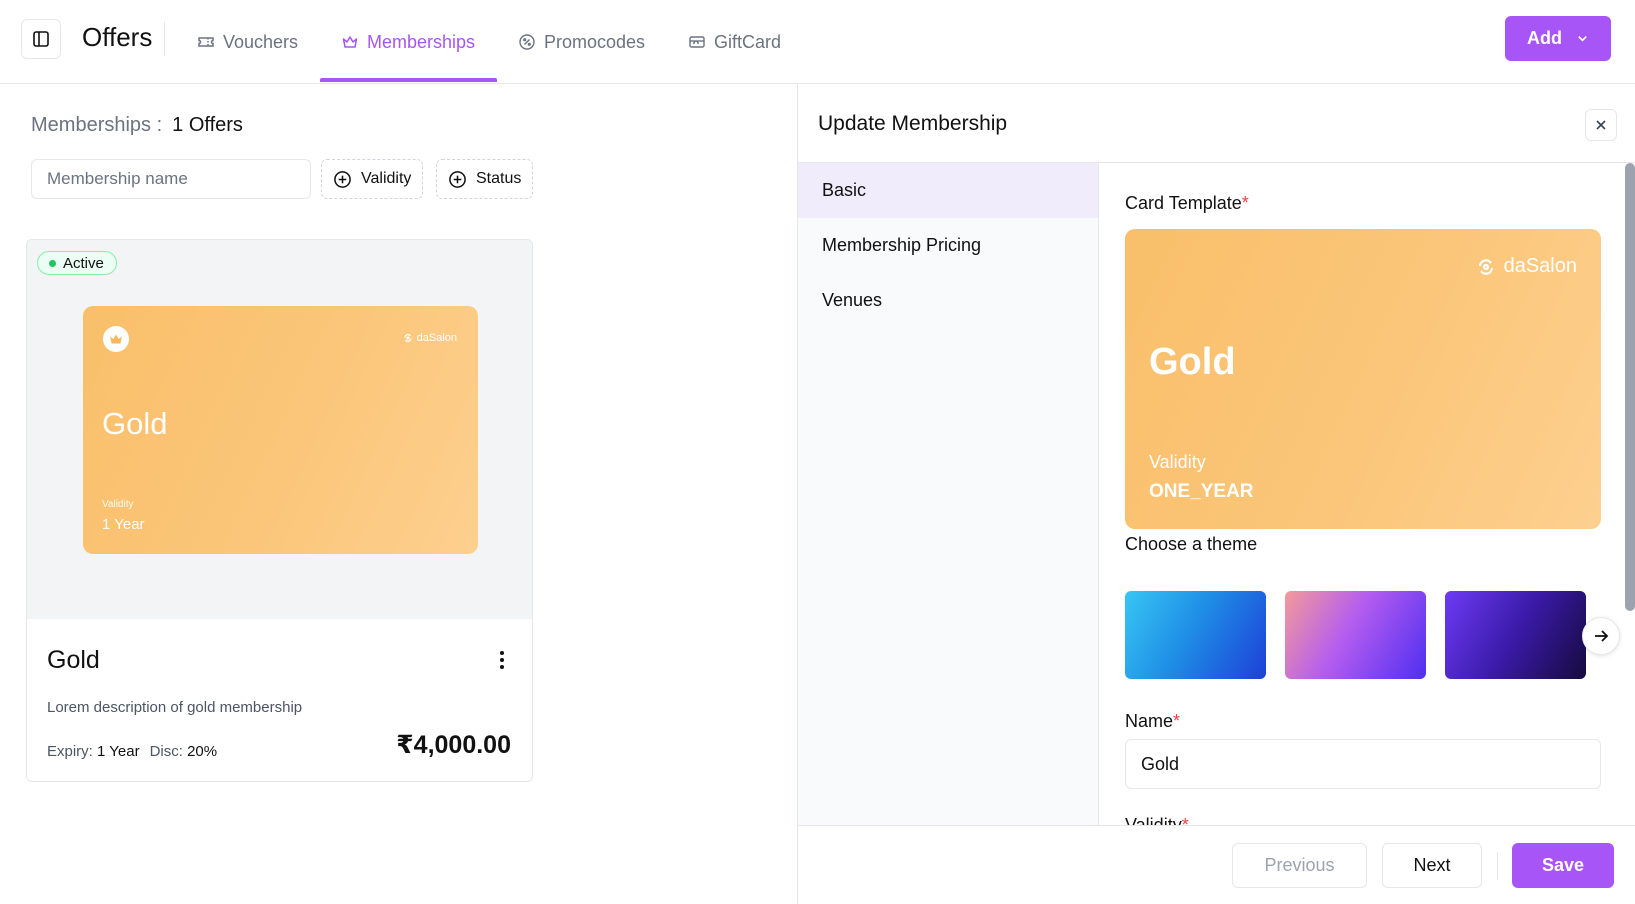 Image resolution: width=1635 pixels, height=904 pixels. I want to click on expiry-label: Expiry:, so click(70, 751).